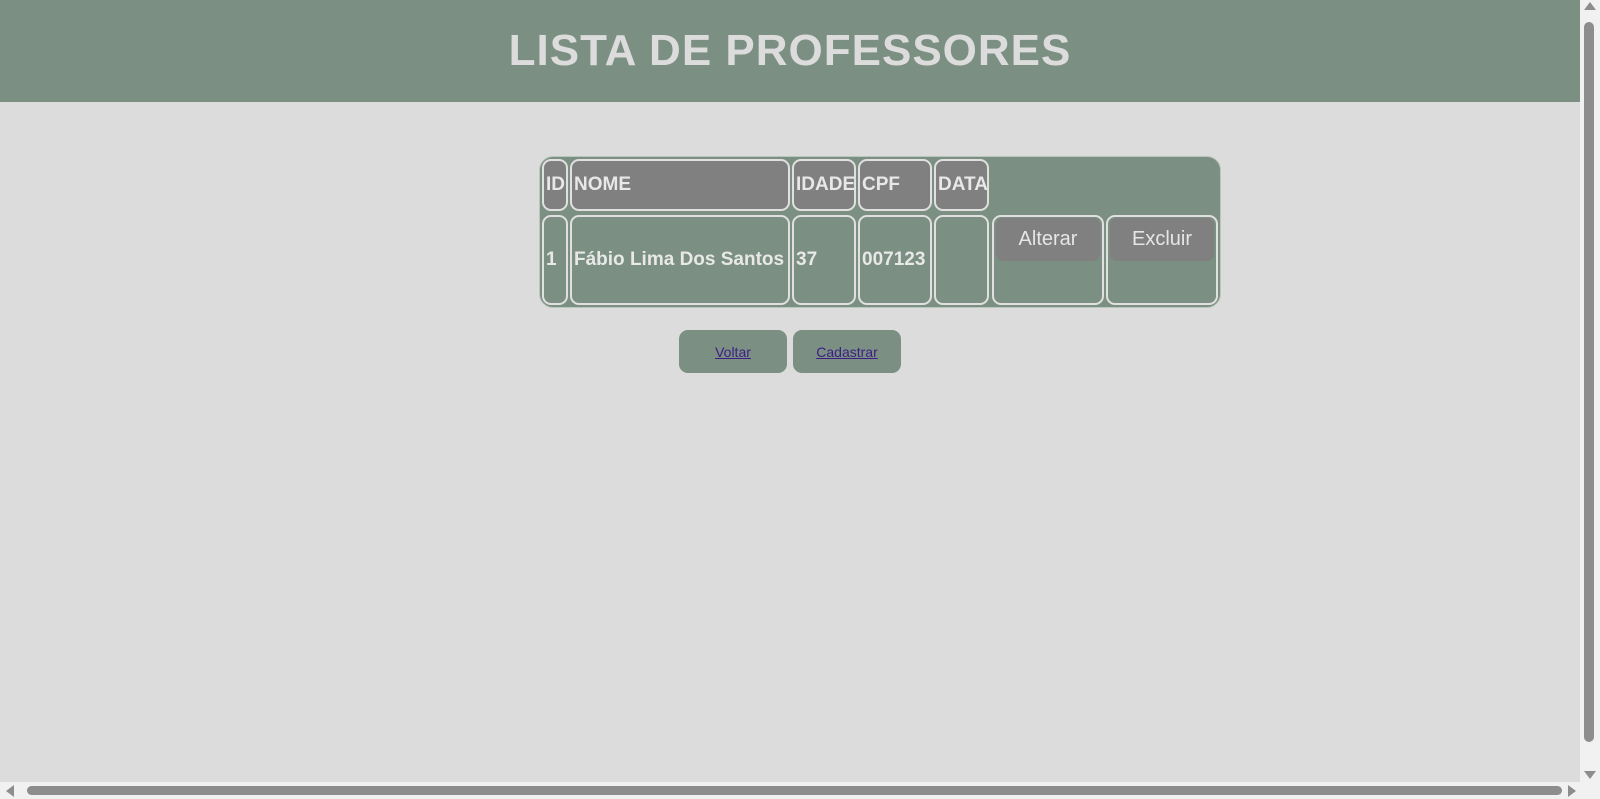 The height and width of the screenshot is (799, 1600). I want to click on voltar-link: Voltar, so click(733, 352).